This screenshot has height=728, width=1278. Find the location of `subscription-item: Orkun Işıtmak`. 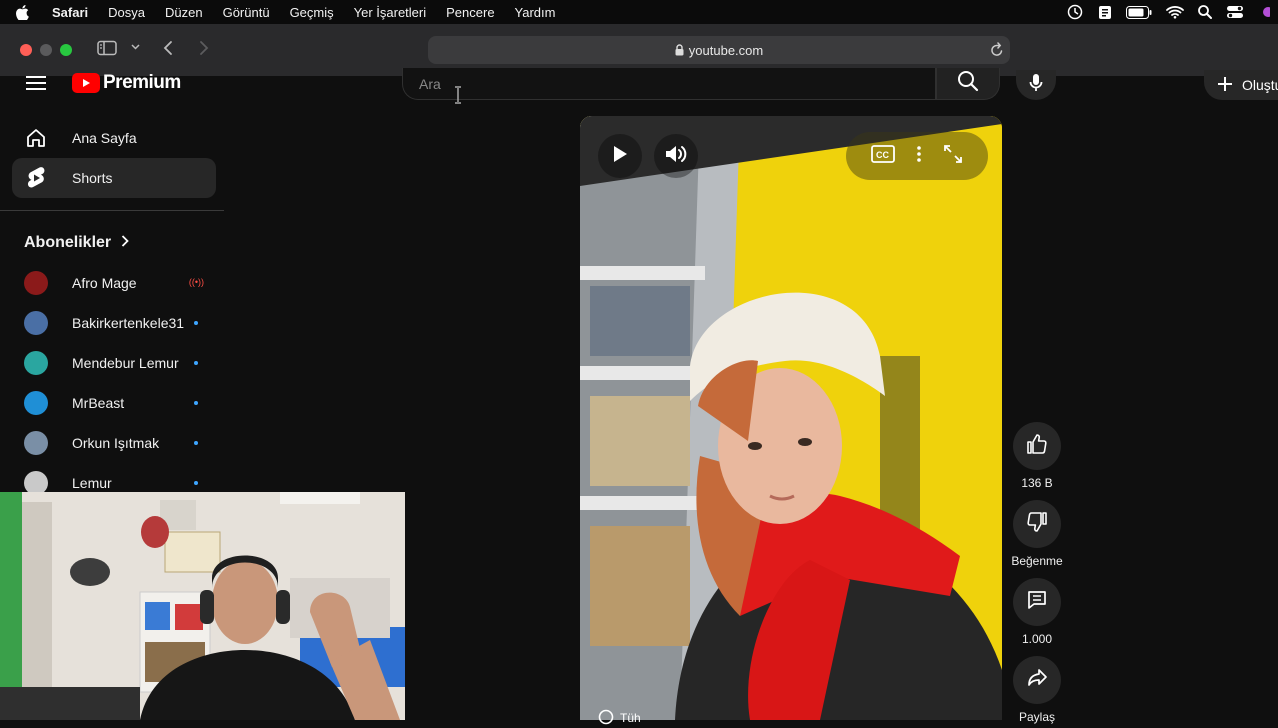

subscription-item: Orkun Işıtmak is located at coordinates (114, 443).